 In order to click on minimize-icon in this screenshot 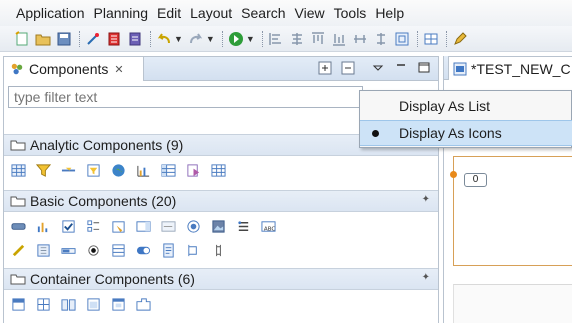, I will do `click(401, 68)`.